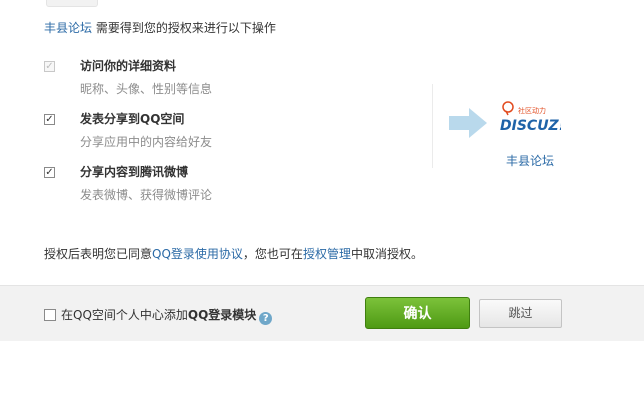 This screenshot has height=414, width=644. I want to click on logo-small-text: 社区动力, so click(532, 110).